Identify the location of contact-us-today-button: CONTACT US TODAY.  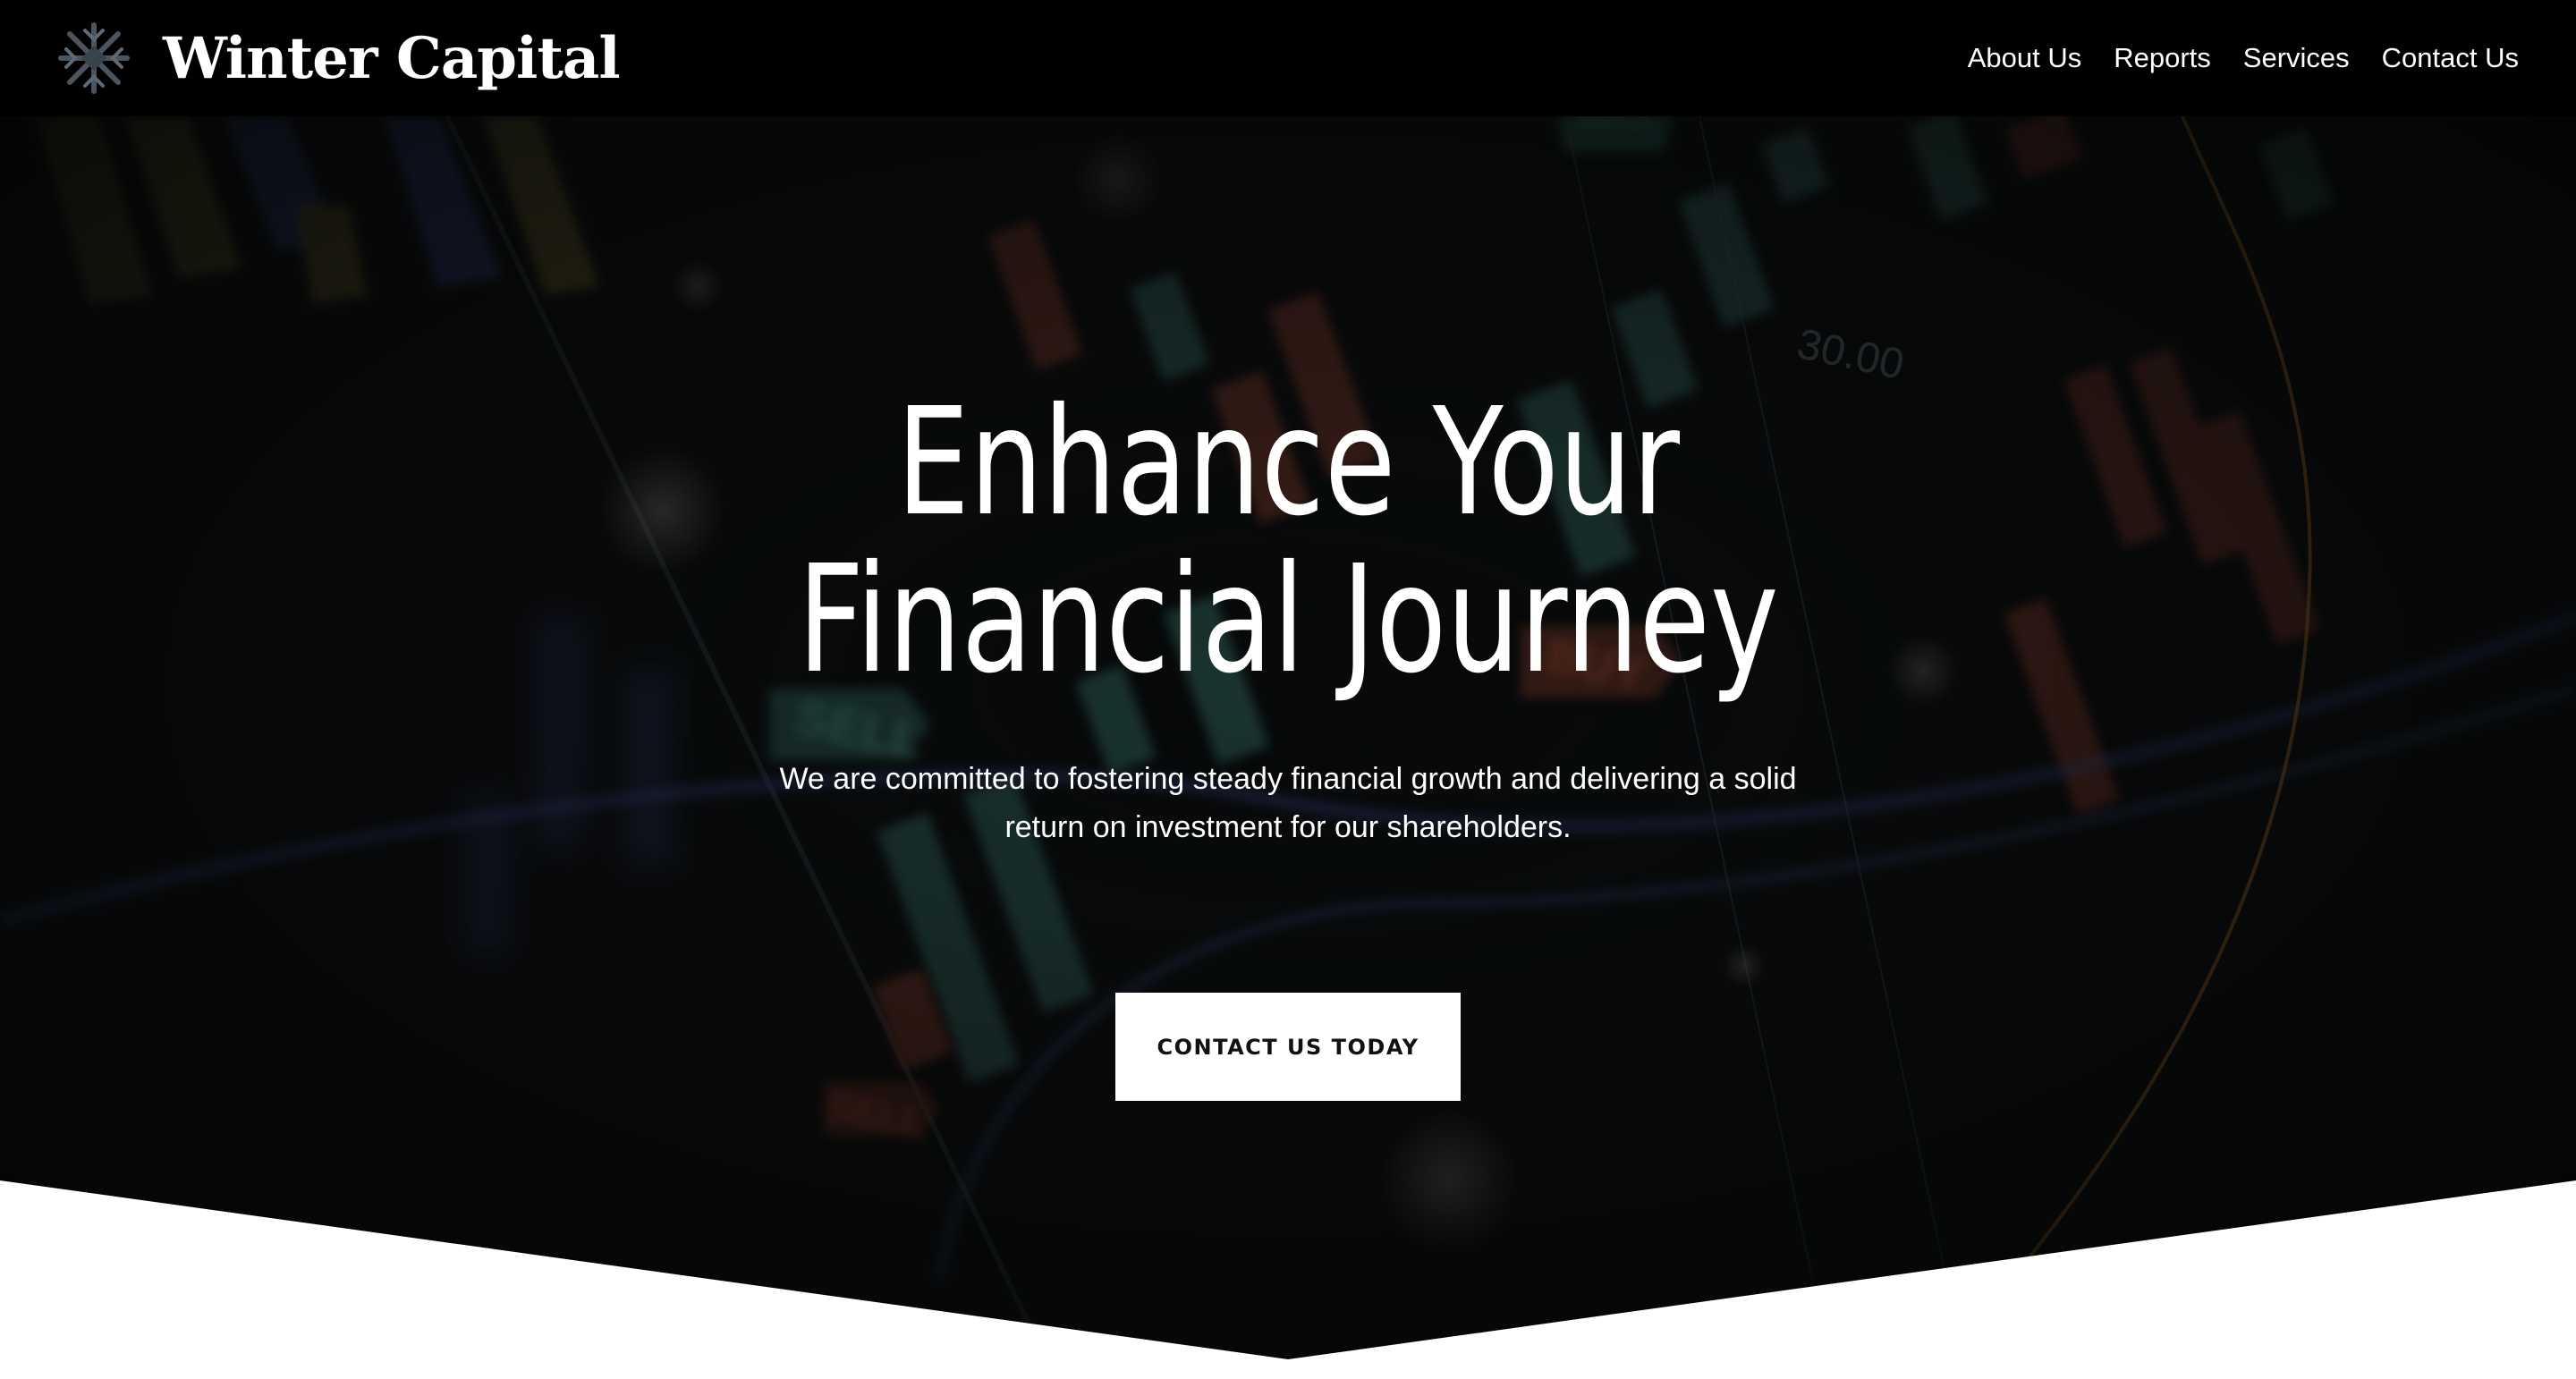
(1288, 1047).